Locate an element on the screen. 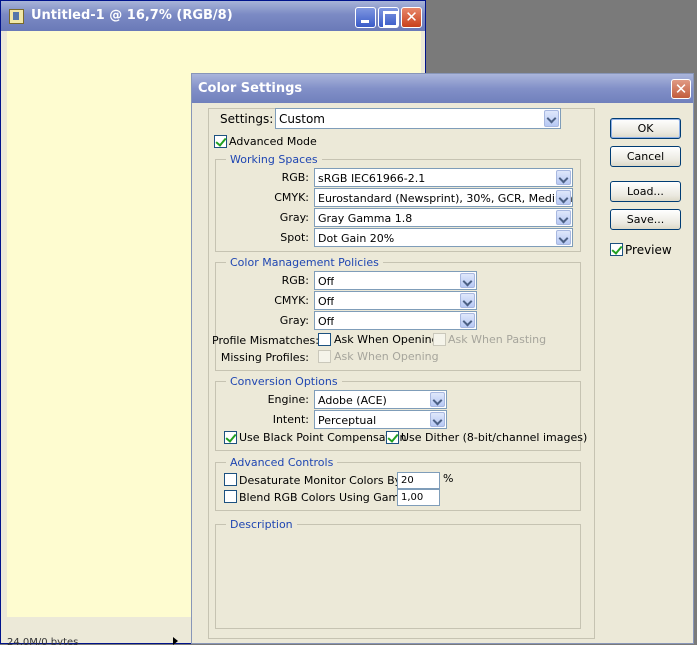  blend-gamma-checkbox is located at coordinates (230, 496).